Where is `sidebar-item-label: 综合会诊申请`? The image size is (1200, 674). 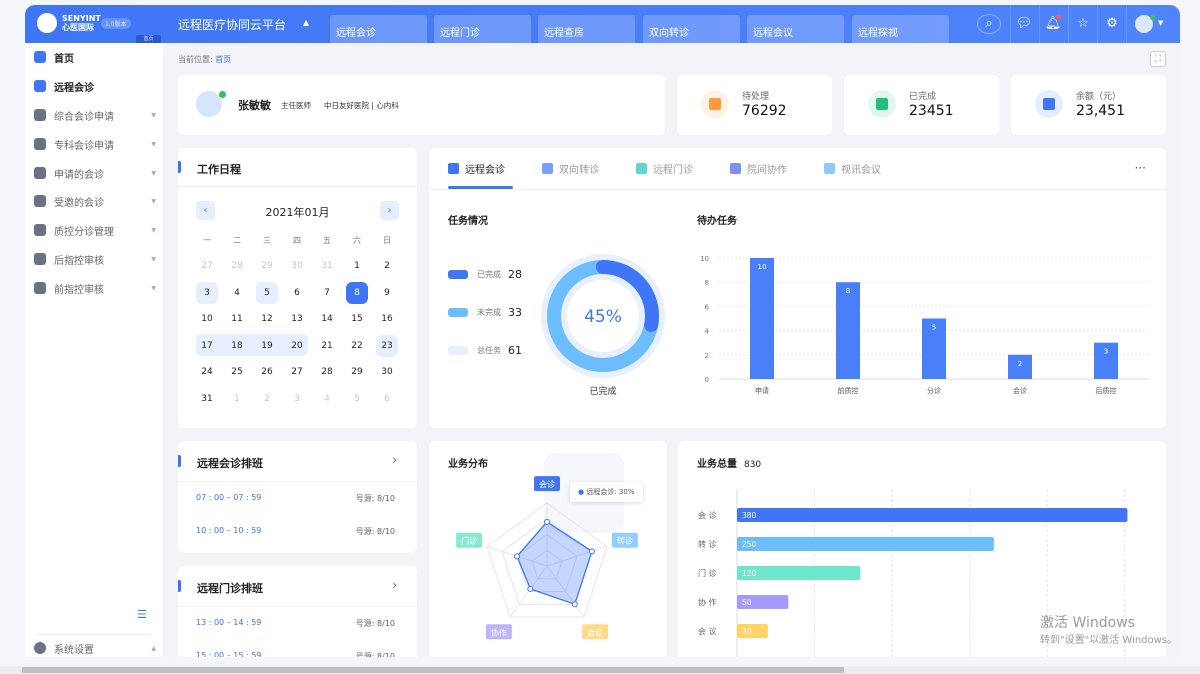 sidebar-item-label: 综合会诊申请 is located at coordinates (84, 117).